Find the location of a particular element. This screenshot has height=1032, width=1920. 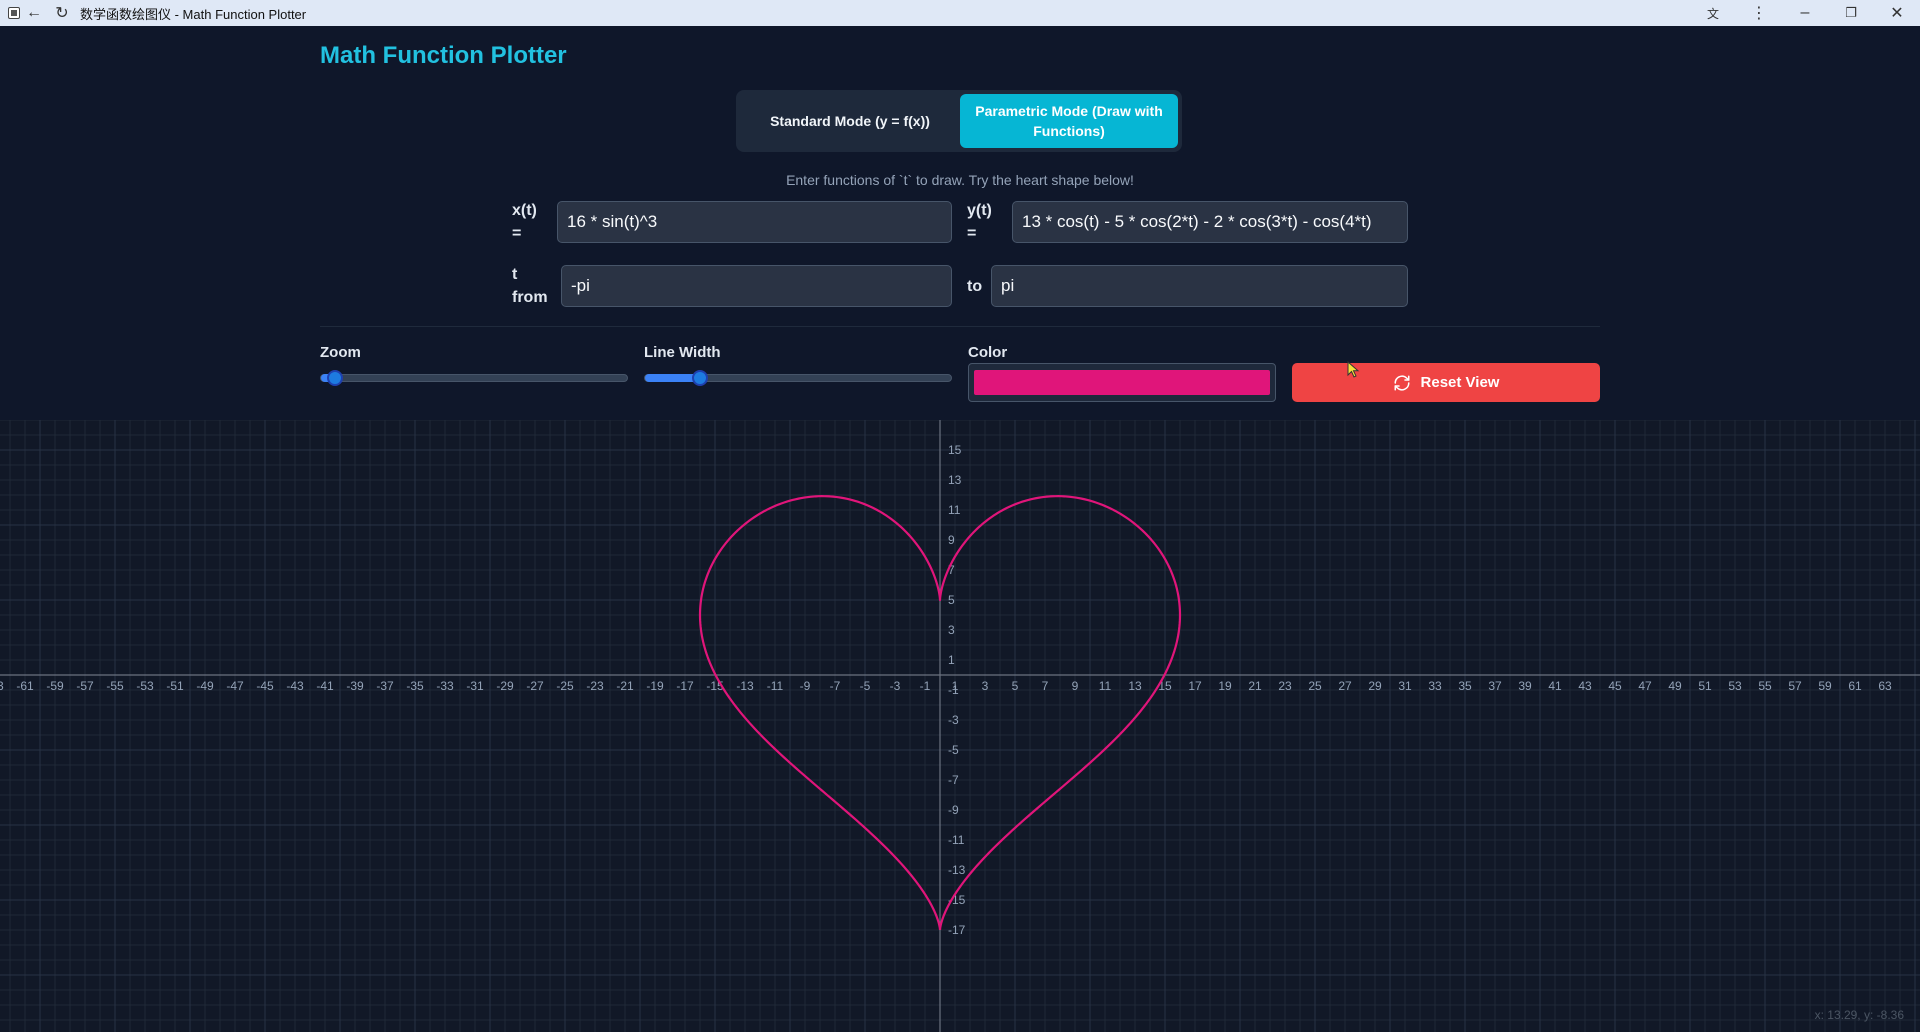

x-tick-label: 51 is located at coordinates (1705, 686).